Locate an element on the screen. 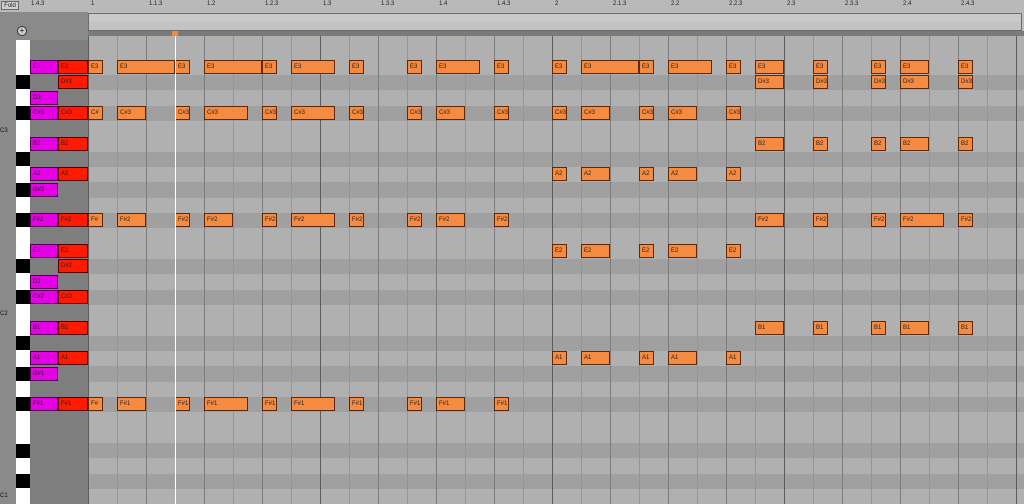 This screenshot has width=1024, height=504. key-note-red: F#2 is located at coordinates (73, 220).